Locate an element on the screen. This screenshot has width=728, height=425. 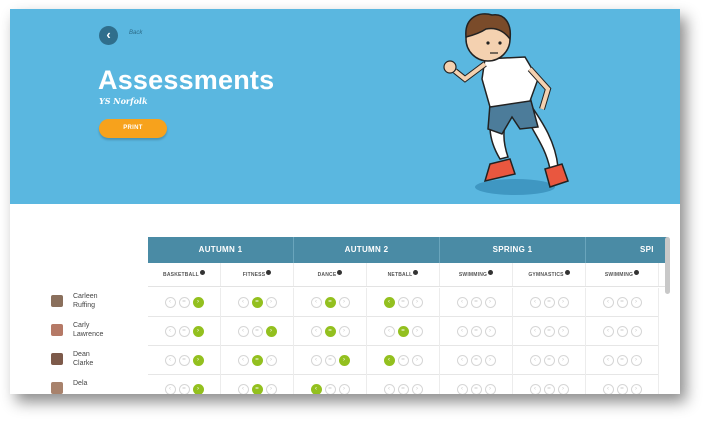
back-button: ‹ is located at coordinates (108, 35).